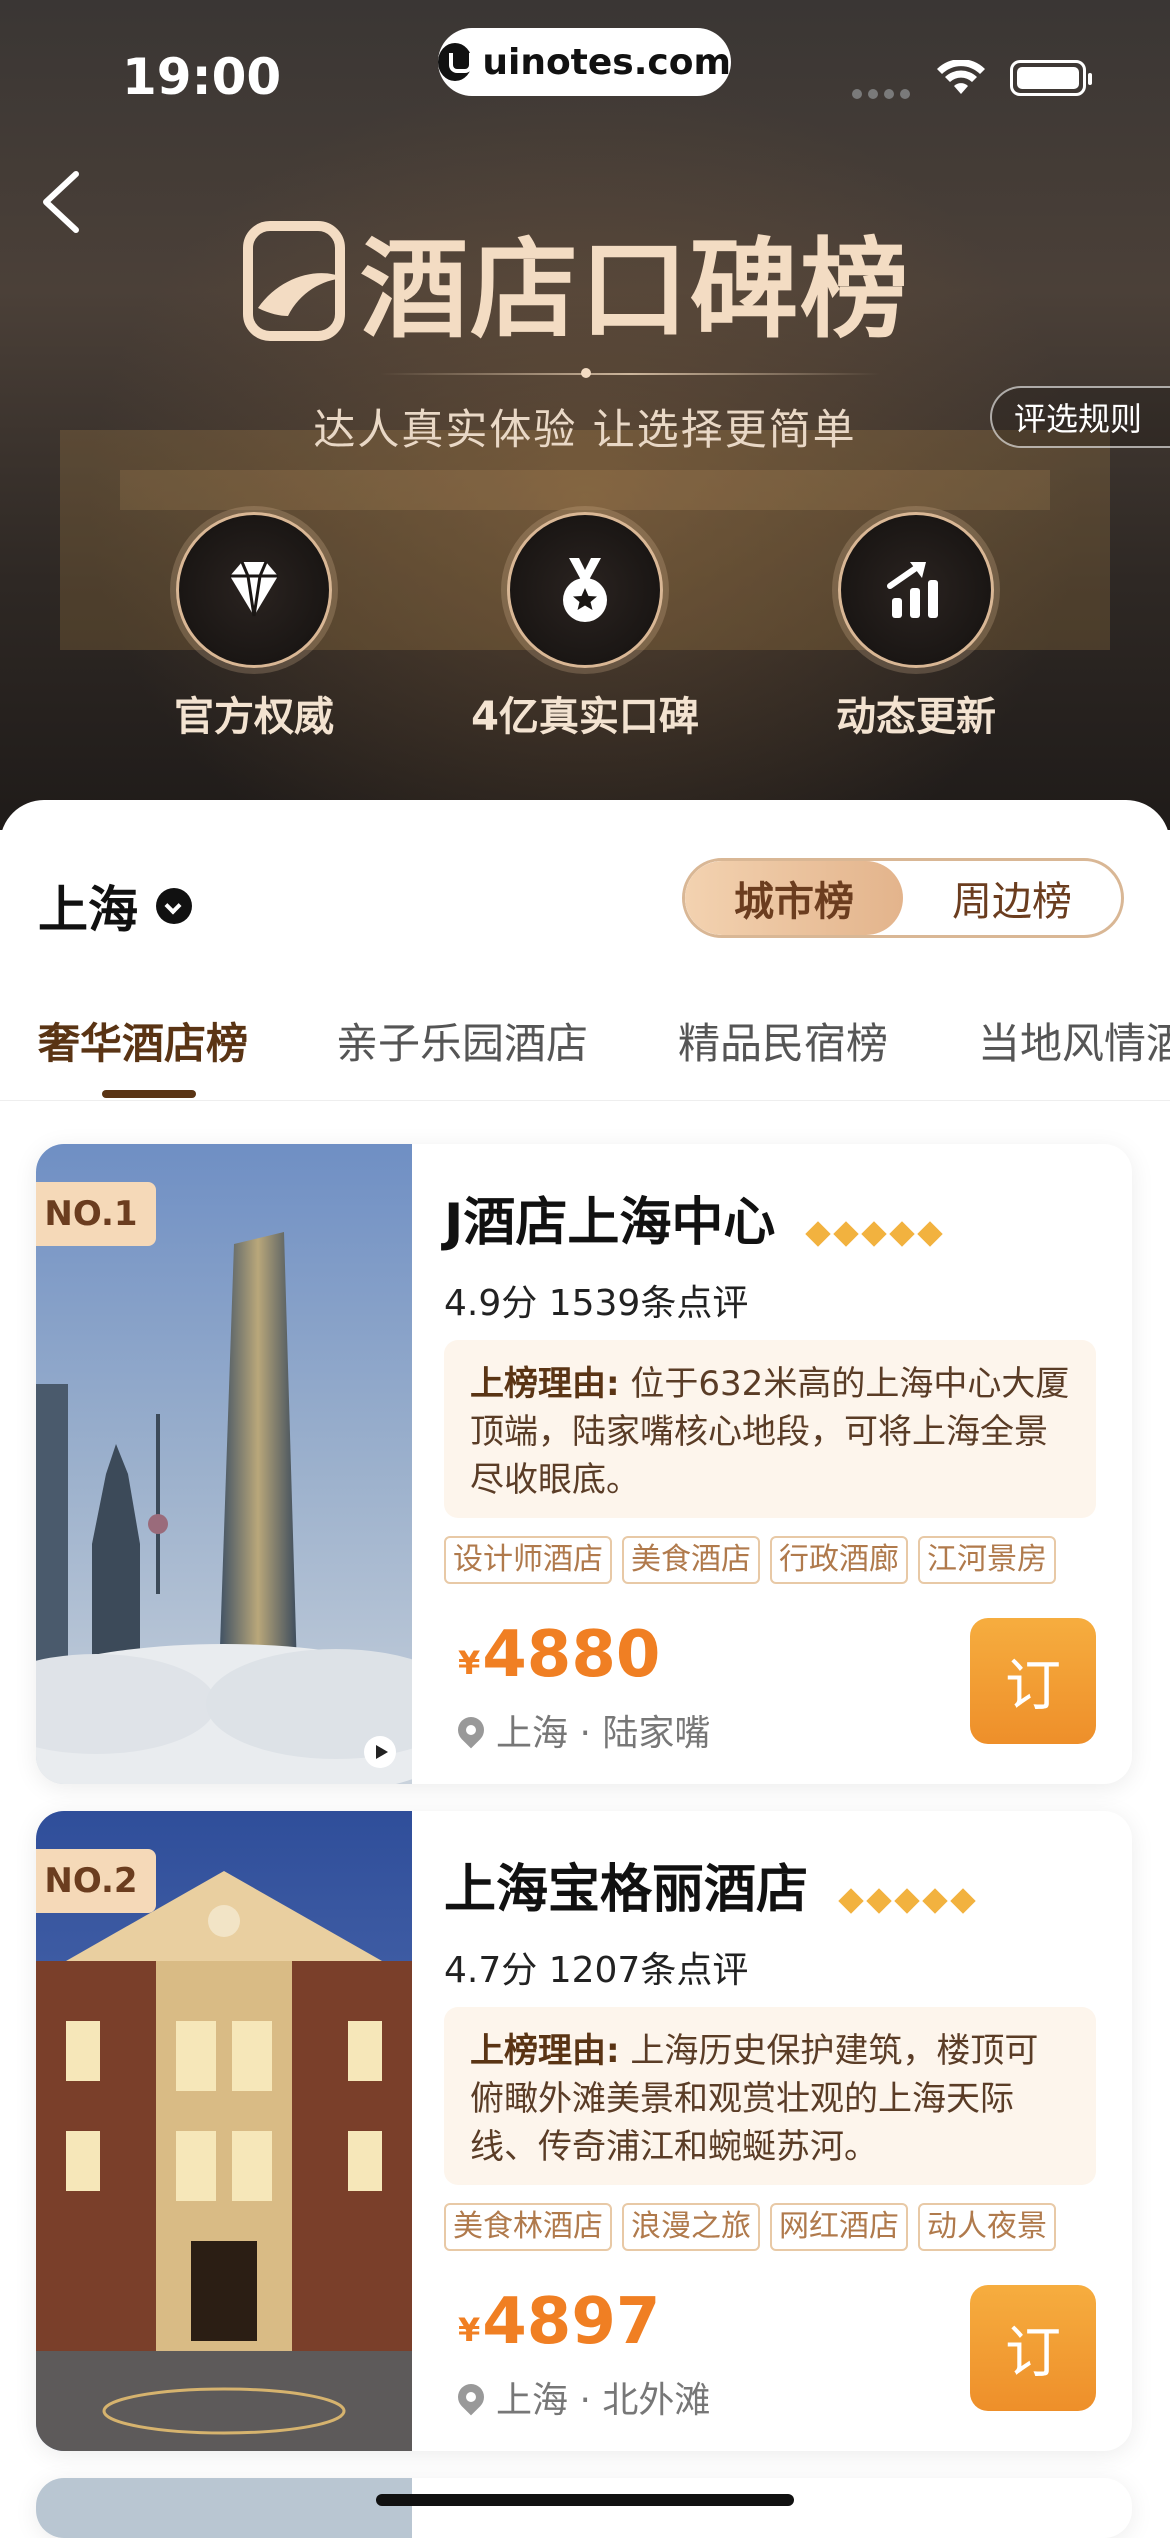  Describe the element at coordinates (66, 202) in the screenshot. I see `back-arrow-icon` at that location.